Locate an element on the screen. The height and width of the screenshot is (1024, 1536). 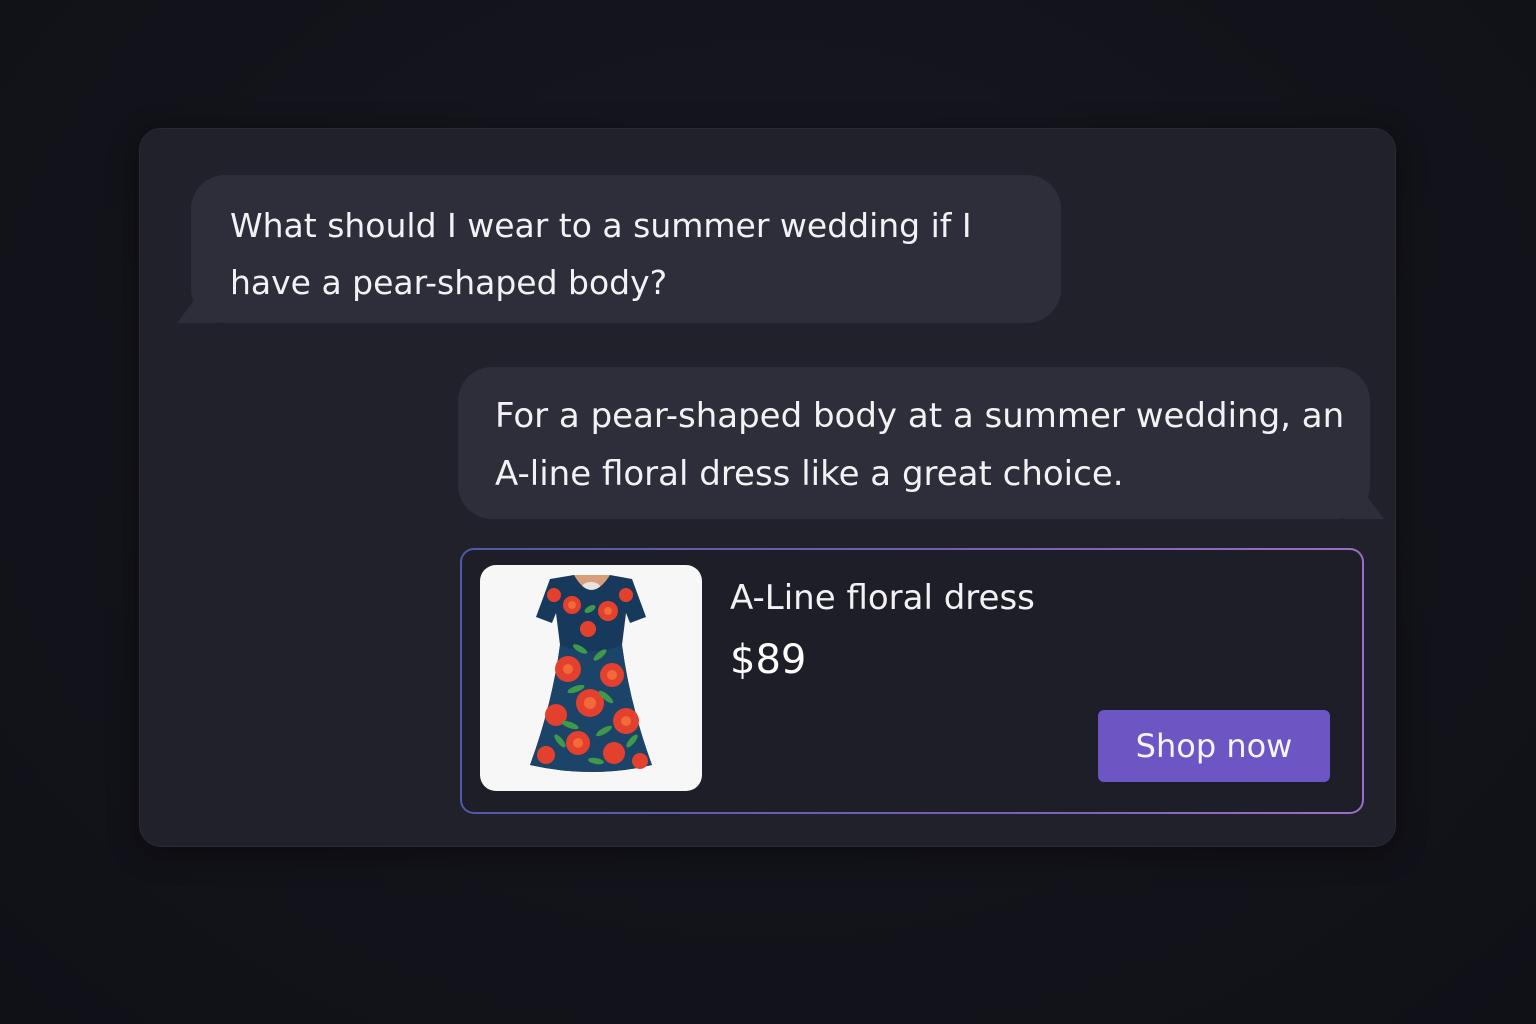
user-bubble-tail is located at coordinates (197, 309).